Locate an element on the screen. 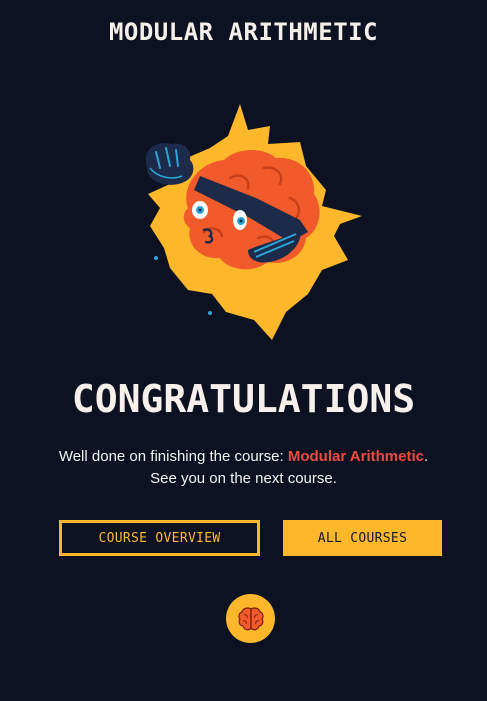 This screenshot has width=487, height=701. completion-message-line-2: See you on the next course. is located at coordinates (243, 478).